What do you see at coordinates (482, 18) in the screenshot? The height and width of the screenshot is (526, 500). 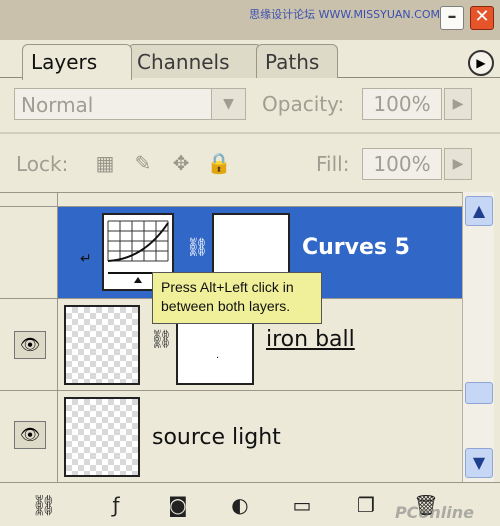 I see `close-icon: ✕` at bounding box center [482, 18].